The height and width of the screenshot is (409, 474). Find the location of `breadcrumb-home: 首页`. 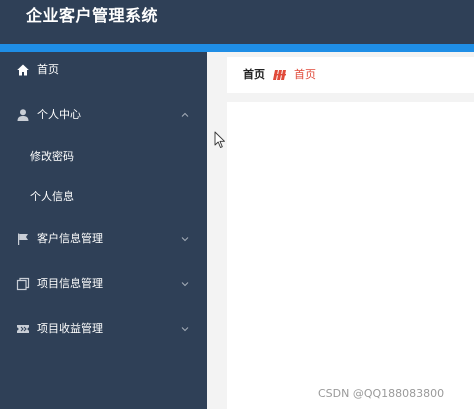

breadcrumb-home: 首页 is located at coordinates (254, 75).